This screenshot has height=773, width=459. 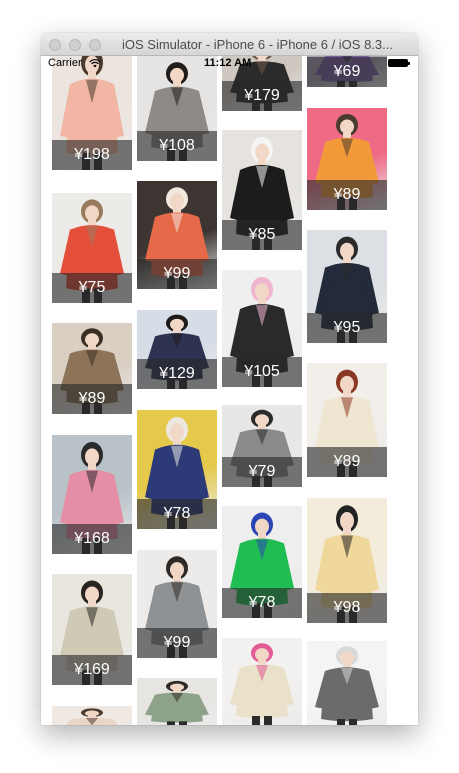 I want to click on price-label: ¥108, so click(x=177, y=146).